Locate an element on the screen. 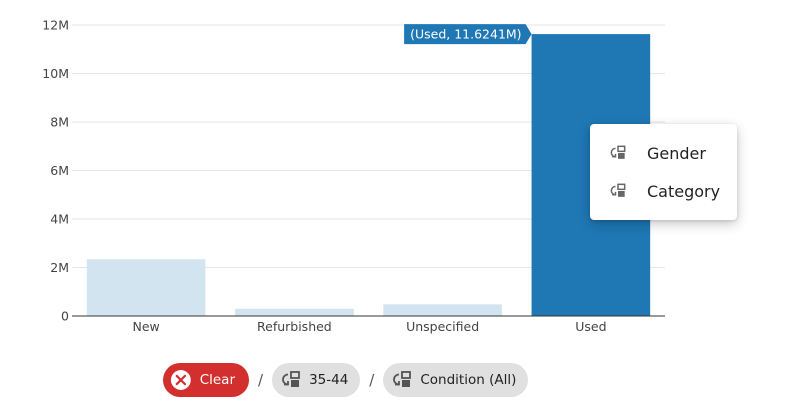 This screenshot has width=800, height=420. y-tick-label: 4M is located at coordinates (59, 219).